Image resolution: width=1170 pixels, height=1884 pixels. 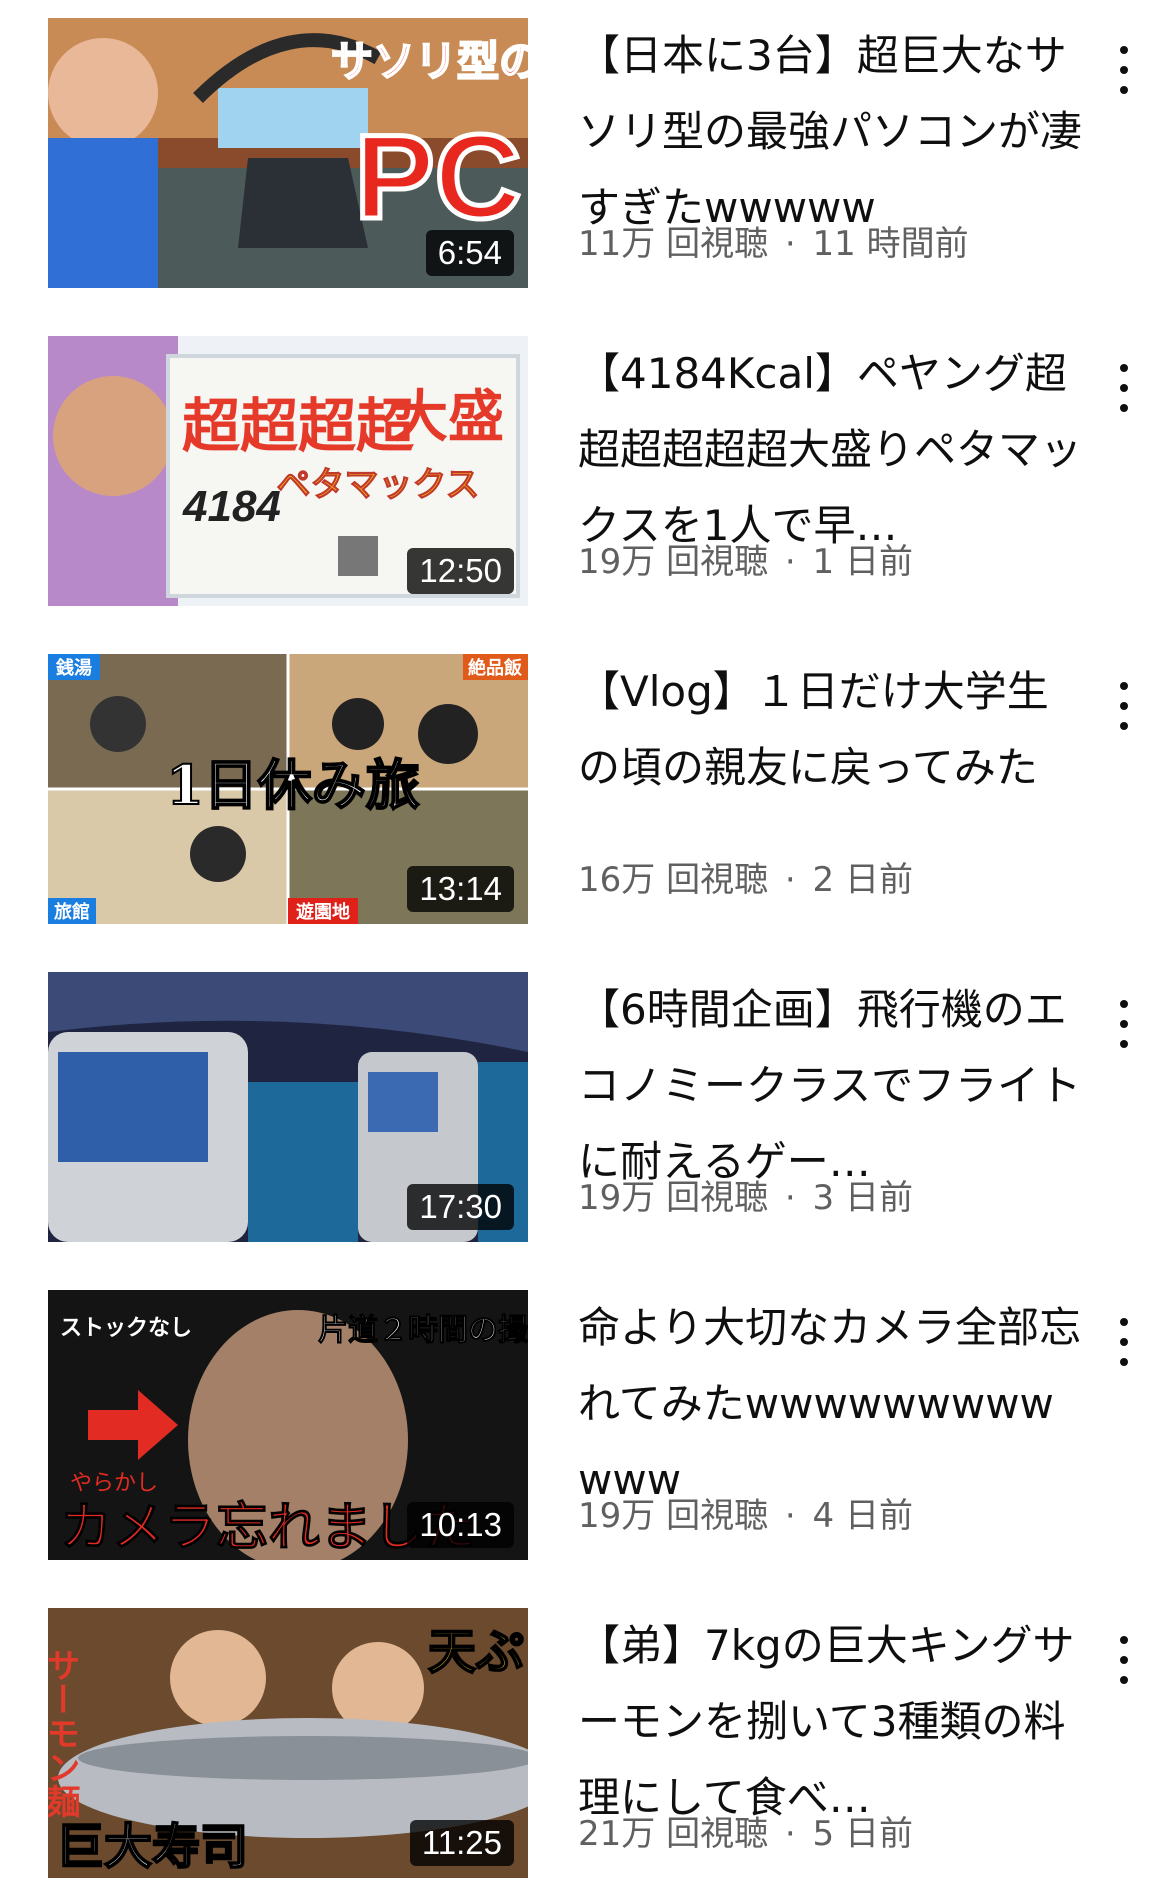 What do you see at coordinates (114, 1483) in the screenshot?
I see `thumb-caption: やらかし` at bounding box center [114, 1483].